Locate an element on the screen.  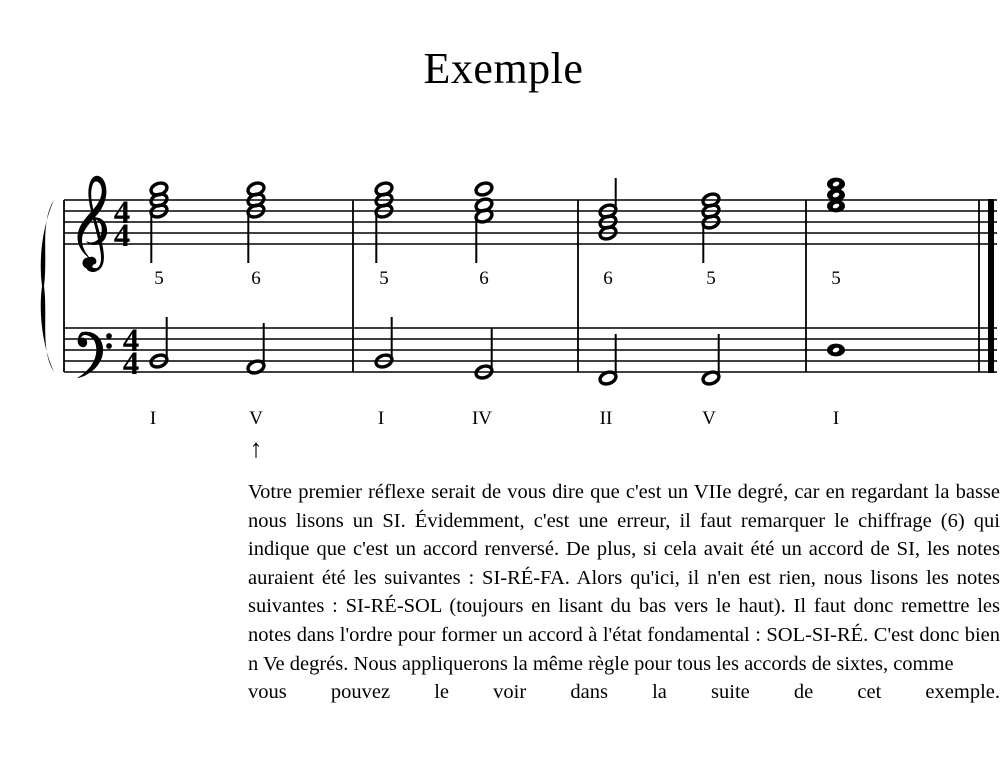
treble-chord-7-whole is located at coordinates (836, 195).